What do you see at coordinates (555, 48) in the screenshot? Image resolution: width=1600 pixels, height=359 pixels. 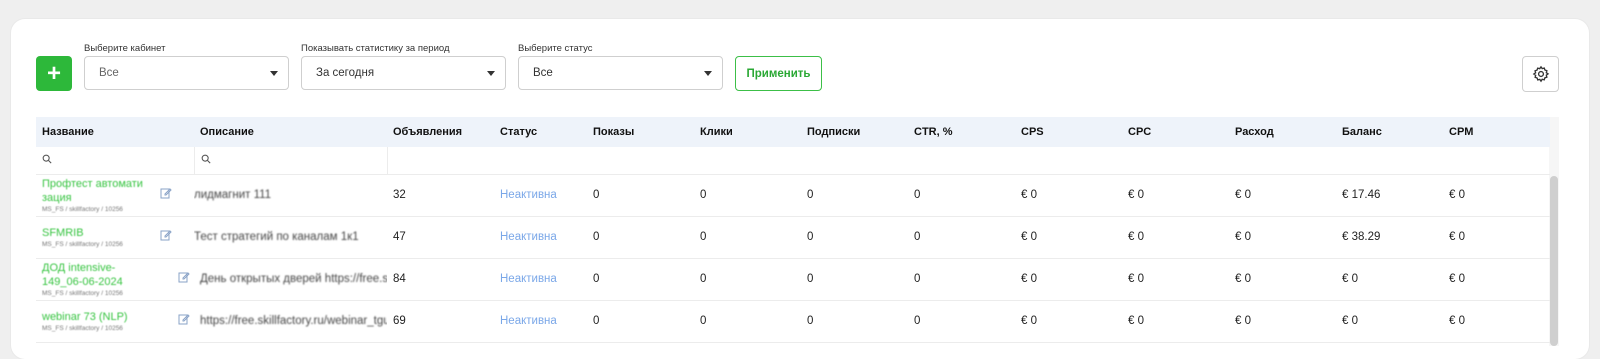 I see `status-filter-label: Выберите статус` at bounding box center [555, 48].